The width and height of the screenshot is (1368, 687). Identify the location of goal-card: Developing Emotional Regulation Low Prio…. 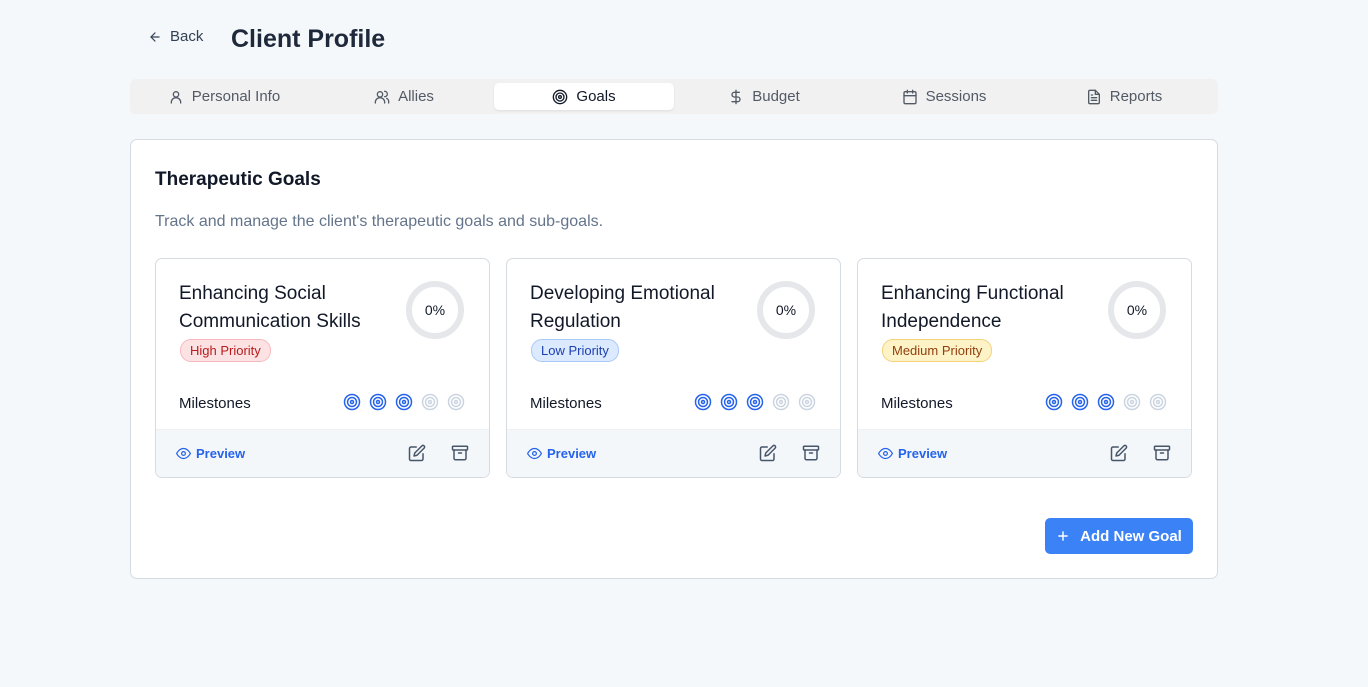
(673, 368).